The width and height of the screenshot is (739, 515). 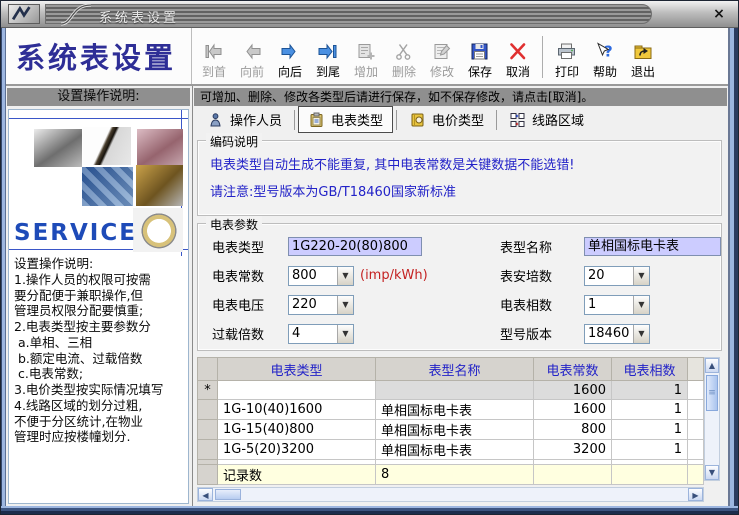 I want to click on table-row: 1G-5(20)3200 单相国标电卡表 3200 1, so click(x=450, y=449).